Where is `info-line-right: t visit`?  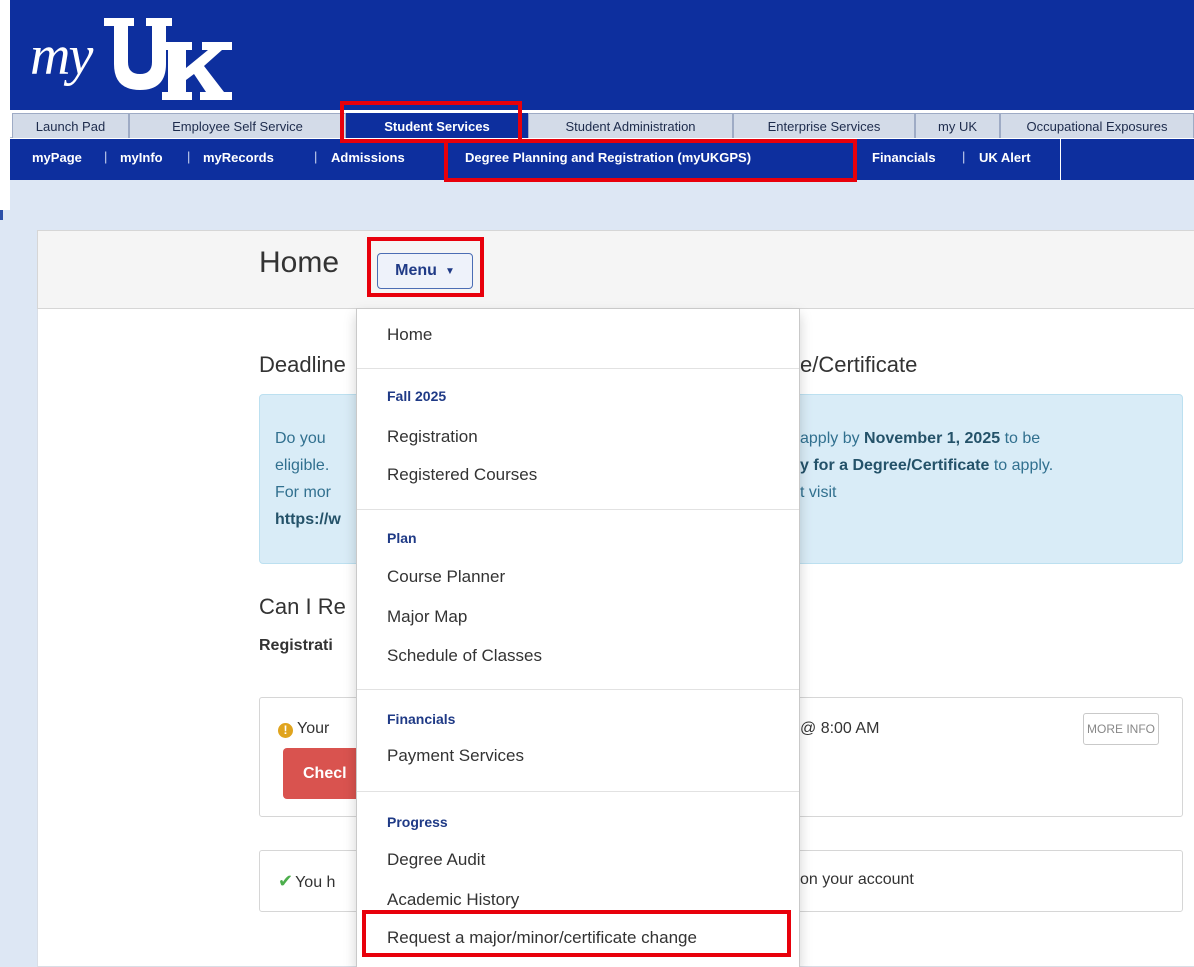 info-line-right: t visit is located at coordinates (818, 492).